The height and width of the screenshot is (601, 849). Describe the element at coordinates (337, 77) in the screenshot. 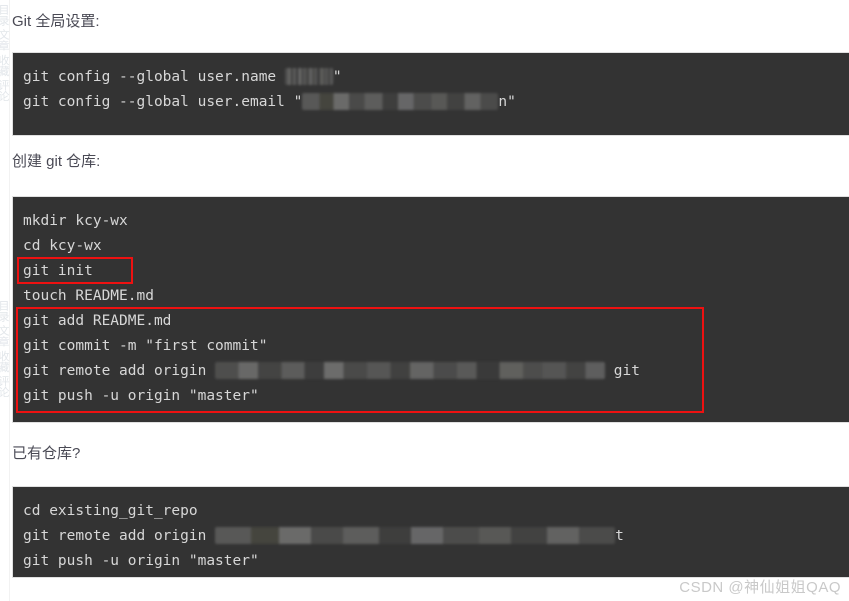

I see `code-text-suffix: "` at that location.